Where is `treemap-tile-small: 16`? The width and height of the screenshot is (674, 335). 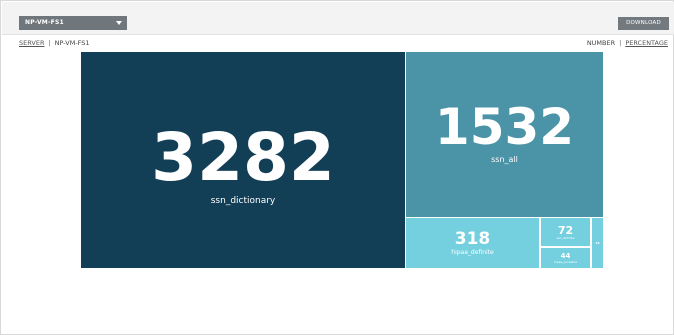
treemap-tile-small: 16 is located at coordinates (597, 243).